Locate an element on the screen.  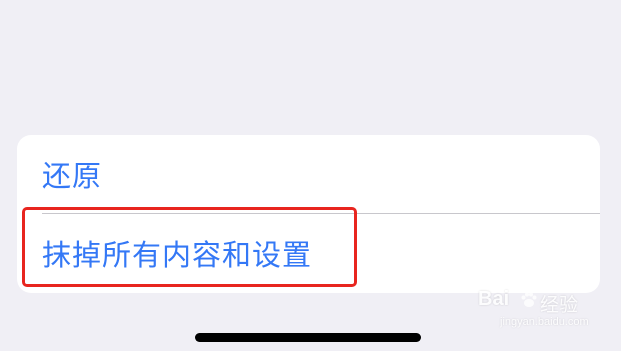
reset-label: 还原 is located at coordinates (72, 176).